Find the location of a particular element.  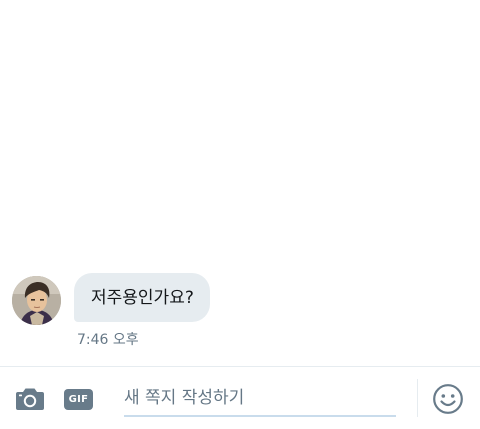

message-input is located at coordinates (260, 399).